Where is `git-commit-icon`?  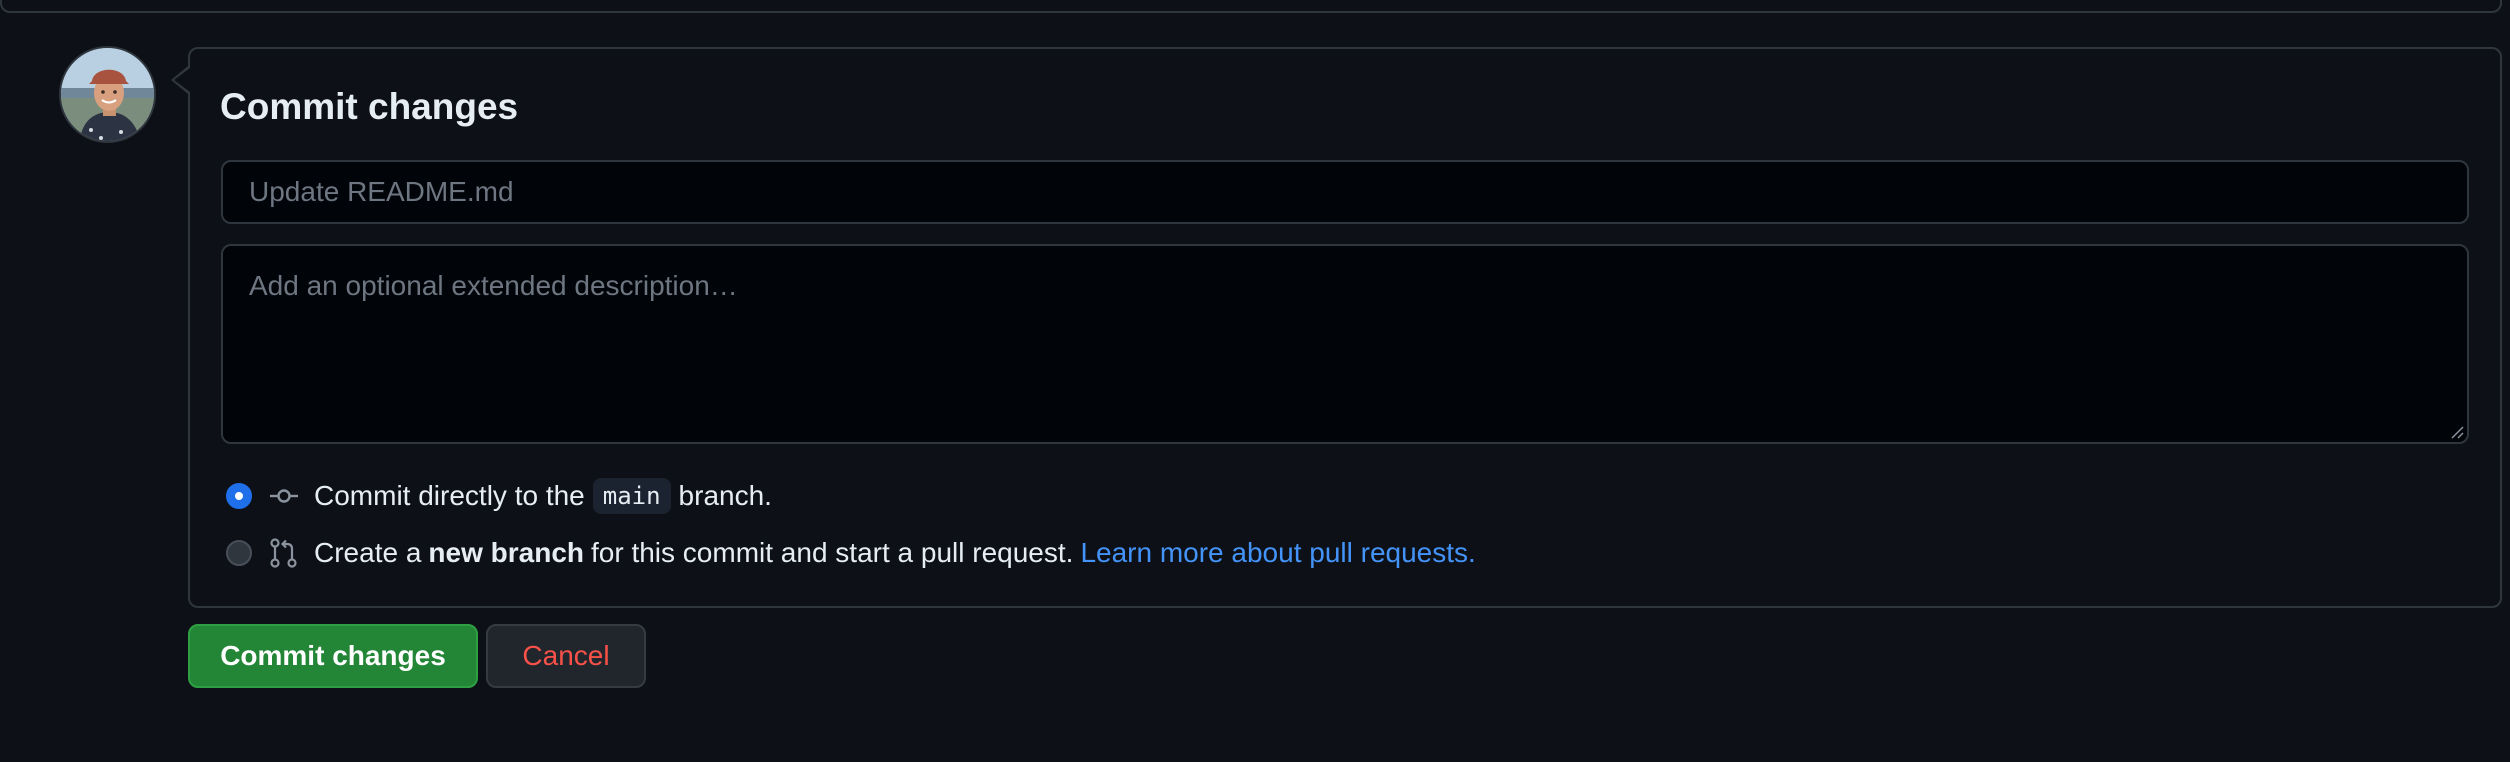 git-commit-icon is located at coordinates (284, 496).